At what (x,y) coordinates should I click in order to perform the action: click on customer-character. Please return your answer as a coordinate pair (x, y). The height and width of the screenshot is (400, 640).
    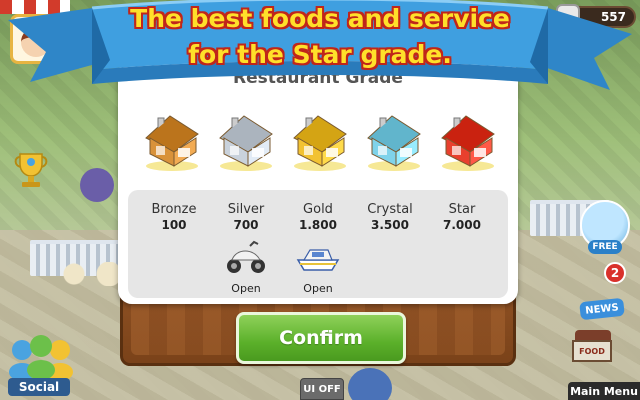
    Looking at the image, I should click on (97, 185).